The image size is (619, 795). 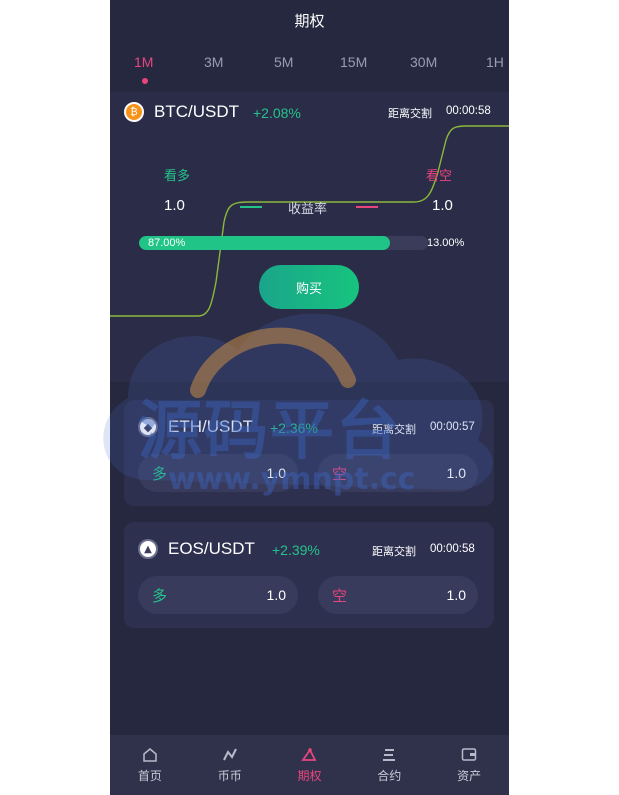 I want to click on nav-item-assets: 资产, so click(x=469, y=765).